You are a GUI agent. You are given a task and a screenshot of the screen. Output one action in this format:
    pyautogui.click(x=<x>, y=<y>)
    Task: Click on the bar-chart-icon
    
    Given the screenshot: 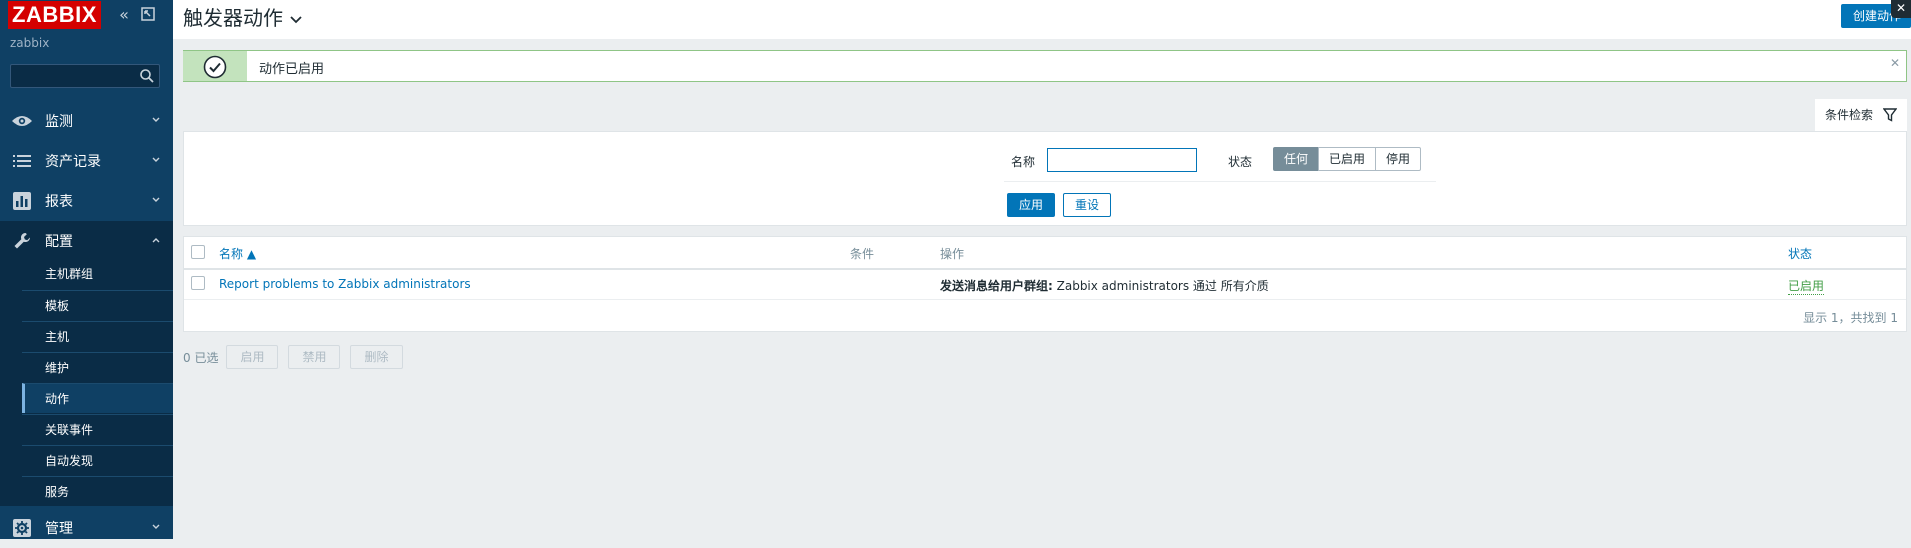 What is the action you would take?
    pyautogui.click(x=22, y=201)
    